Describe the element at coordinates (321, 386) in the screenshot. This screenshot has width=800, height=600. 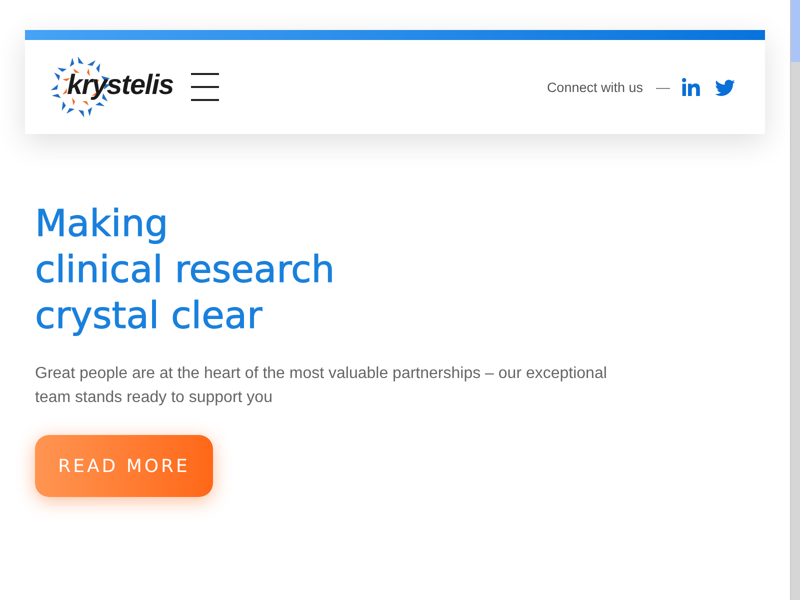
I see `hero-description: Great people are at the heart of the most valuable partnerships – our exceptional team stands ready to support you` at that location.